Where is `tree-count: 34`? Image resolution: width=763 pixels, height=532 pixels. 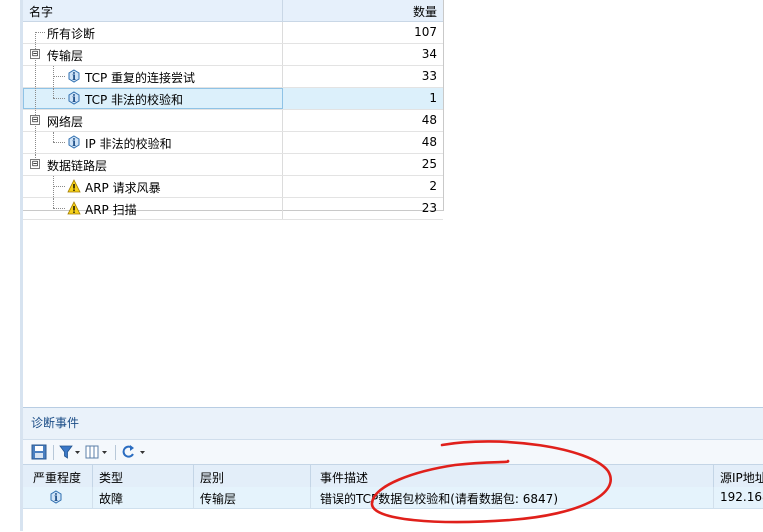 tree-count: 34 is located at coordinates (429, 54).